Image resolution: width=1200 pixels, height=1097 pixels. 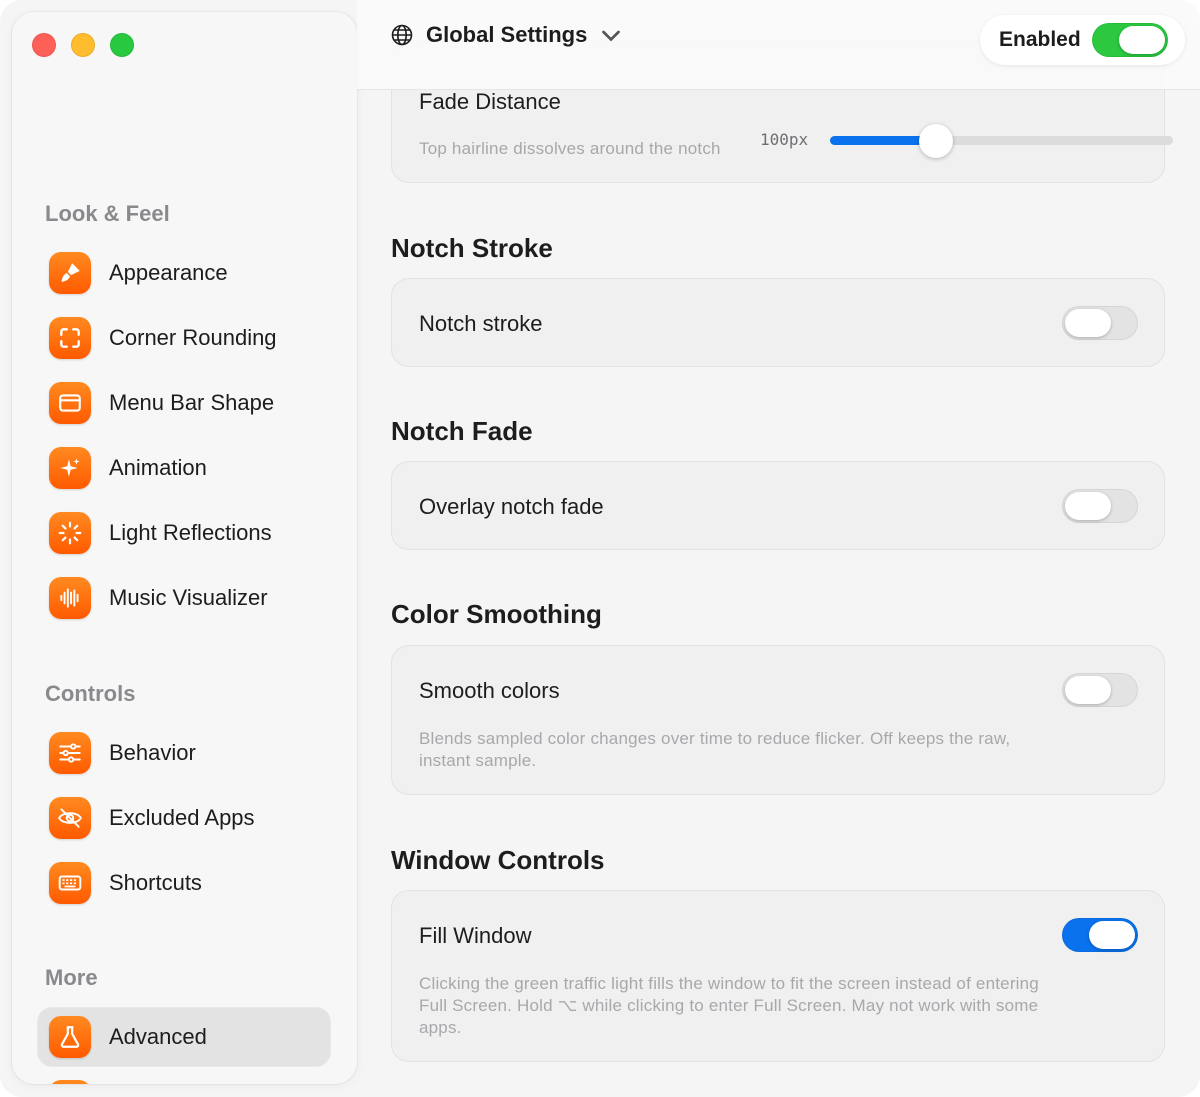 What do you see at coordinates (70, 468) in the screenshot?
I see `sparkles-icon` at bounding box center [70, 468].